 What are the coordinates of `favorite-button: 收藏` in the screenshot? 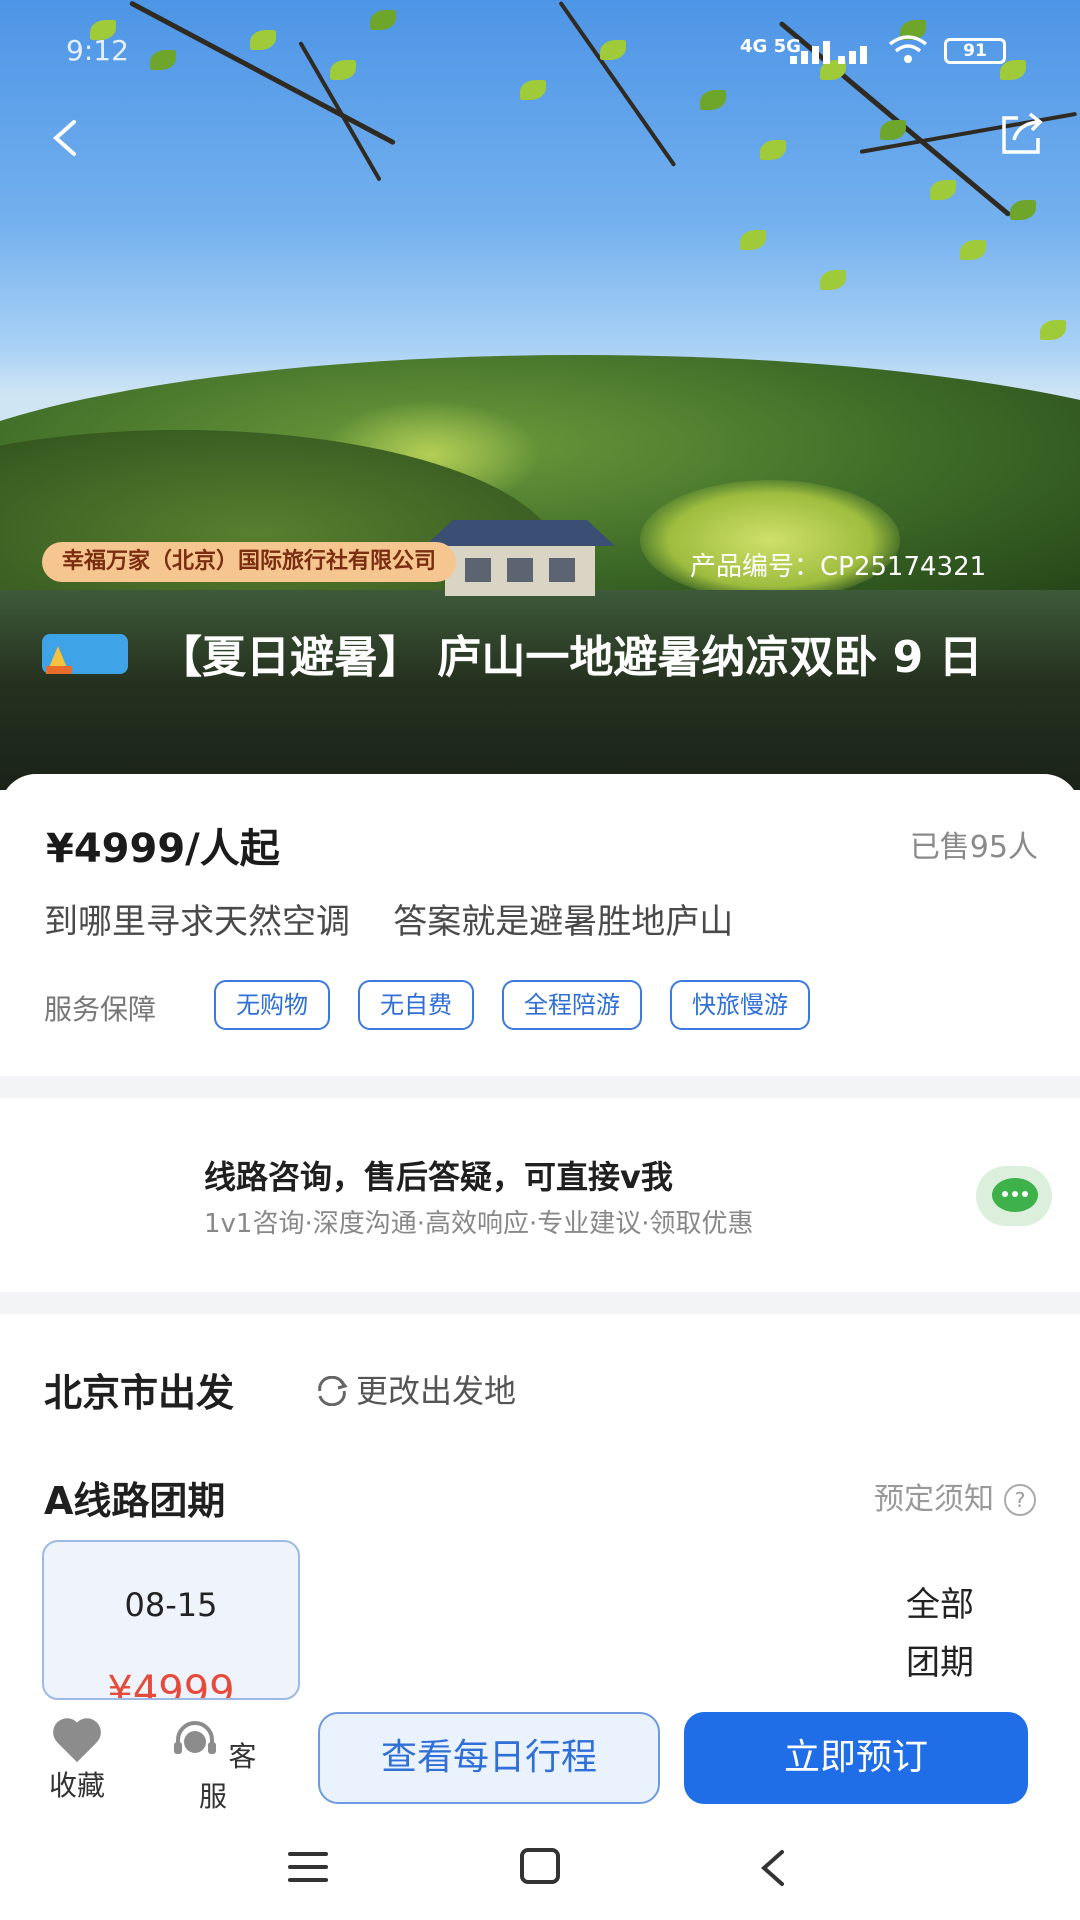 It's located at (77, 1762).